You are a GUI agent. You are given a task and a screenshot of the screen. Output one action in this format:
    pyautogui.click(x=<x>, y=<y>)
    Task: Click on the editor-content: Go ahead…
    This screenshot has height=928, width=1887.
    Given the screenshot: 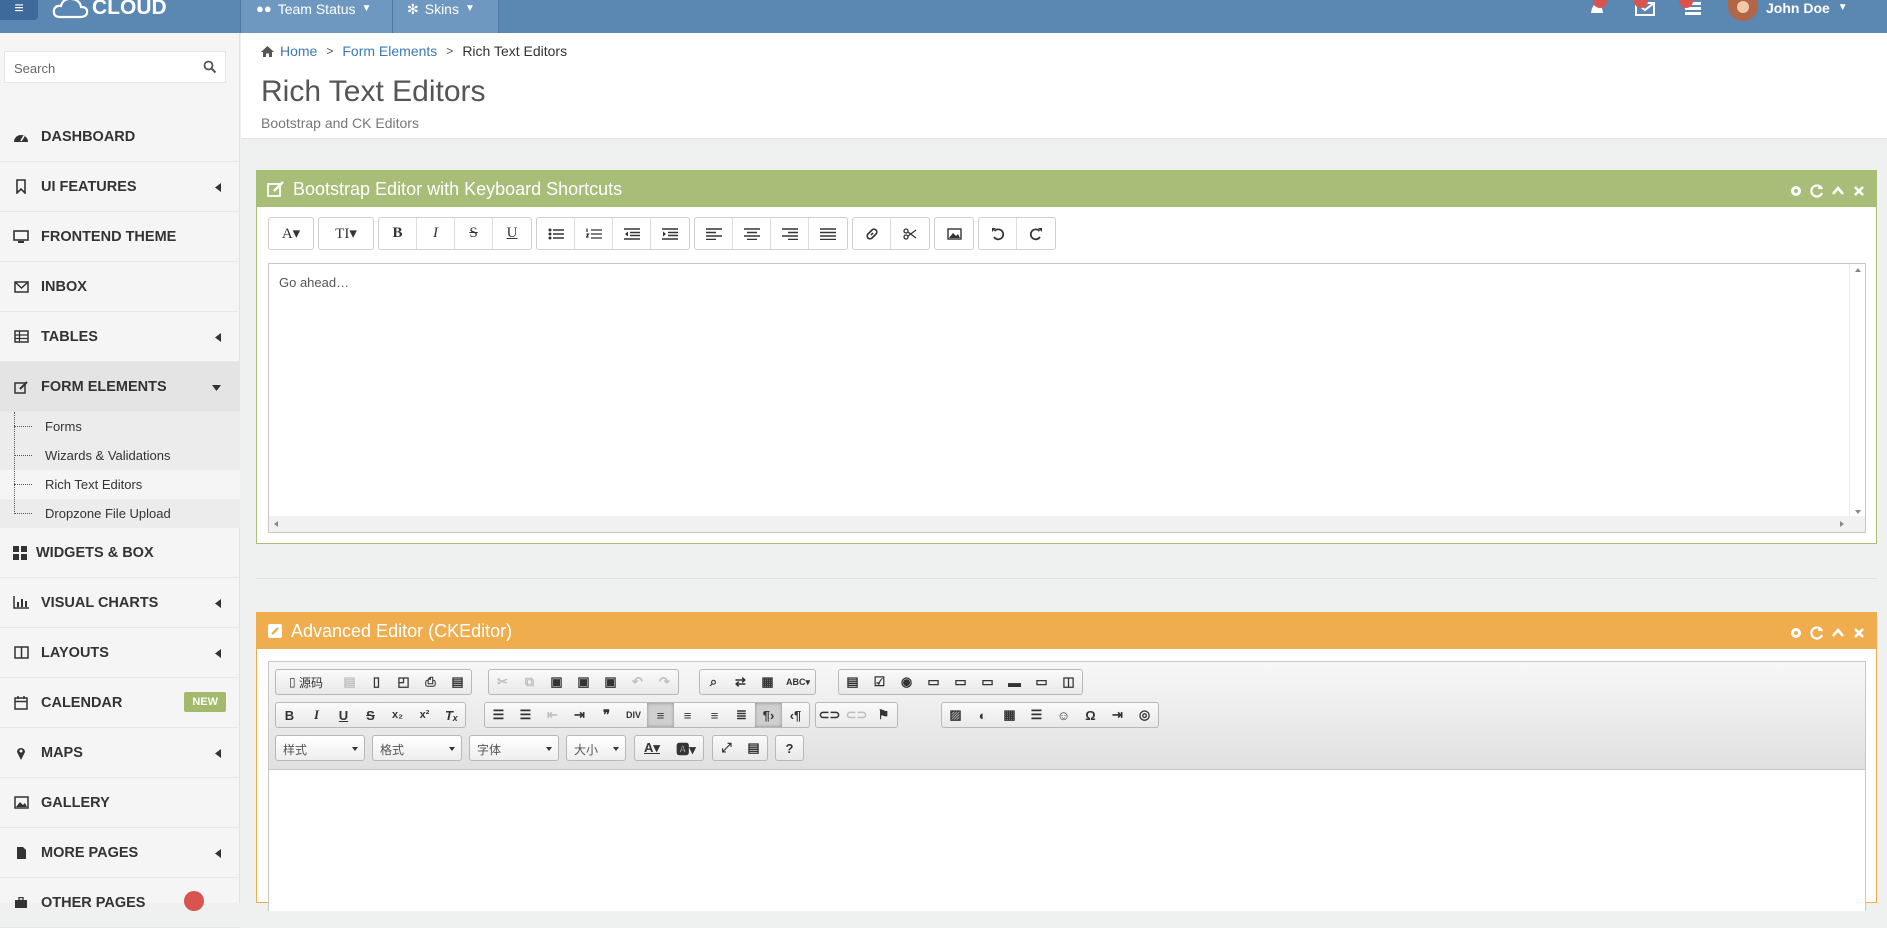 What is the action you would take?
    pyautogui.click(x=314, y=282)
    